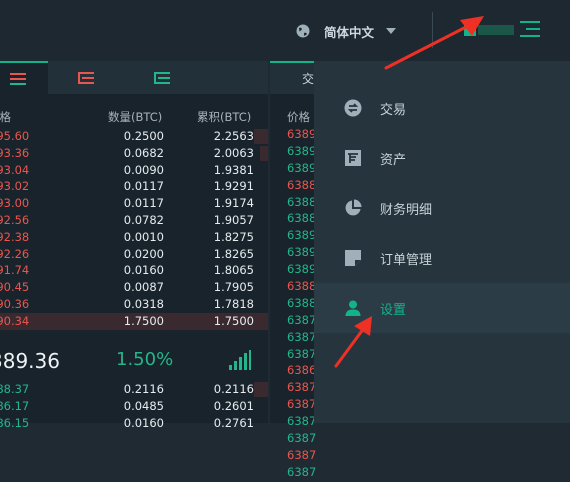 The height and width of the screenshot is (482, 570). What do you see at coordinates (135, 117) in the screenshot?
I see `column-amount: 数量(BTC)` at bounding box center [135, 117].